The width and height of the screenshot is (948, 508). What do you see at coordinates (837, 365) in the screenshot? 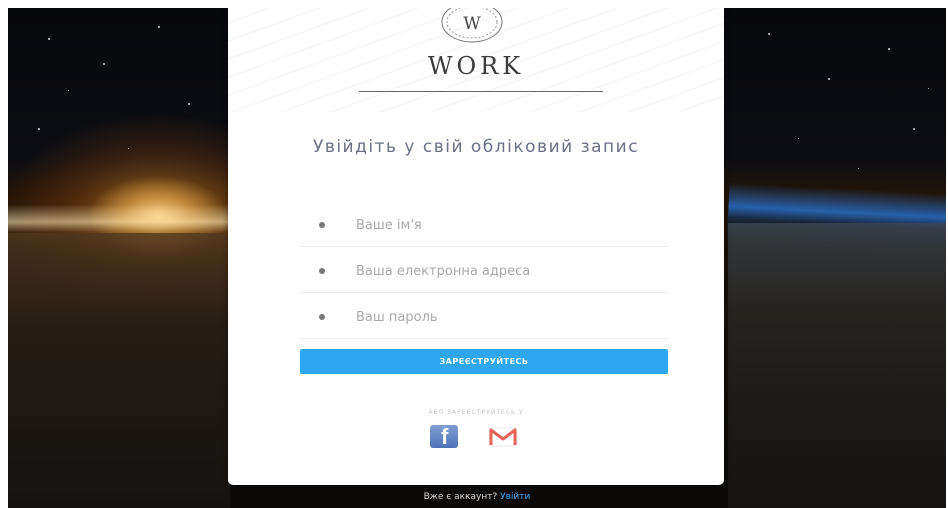
I see `earth-surface-right` at bounding box center [837, 365].